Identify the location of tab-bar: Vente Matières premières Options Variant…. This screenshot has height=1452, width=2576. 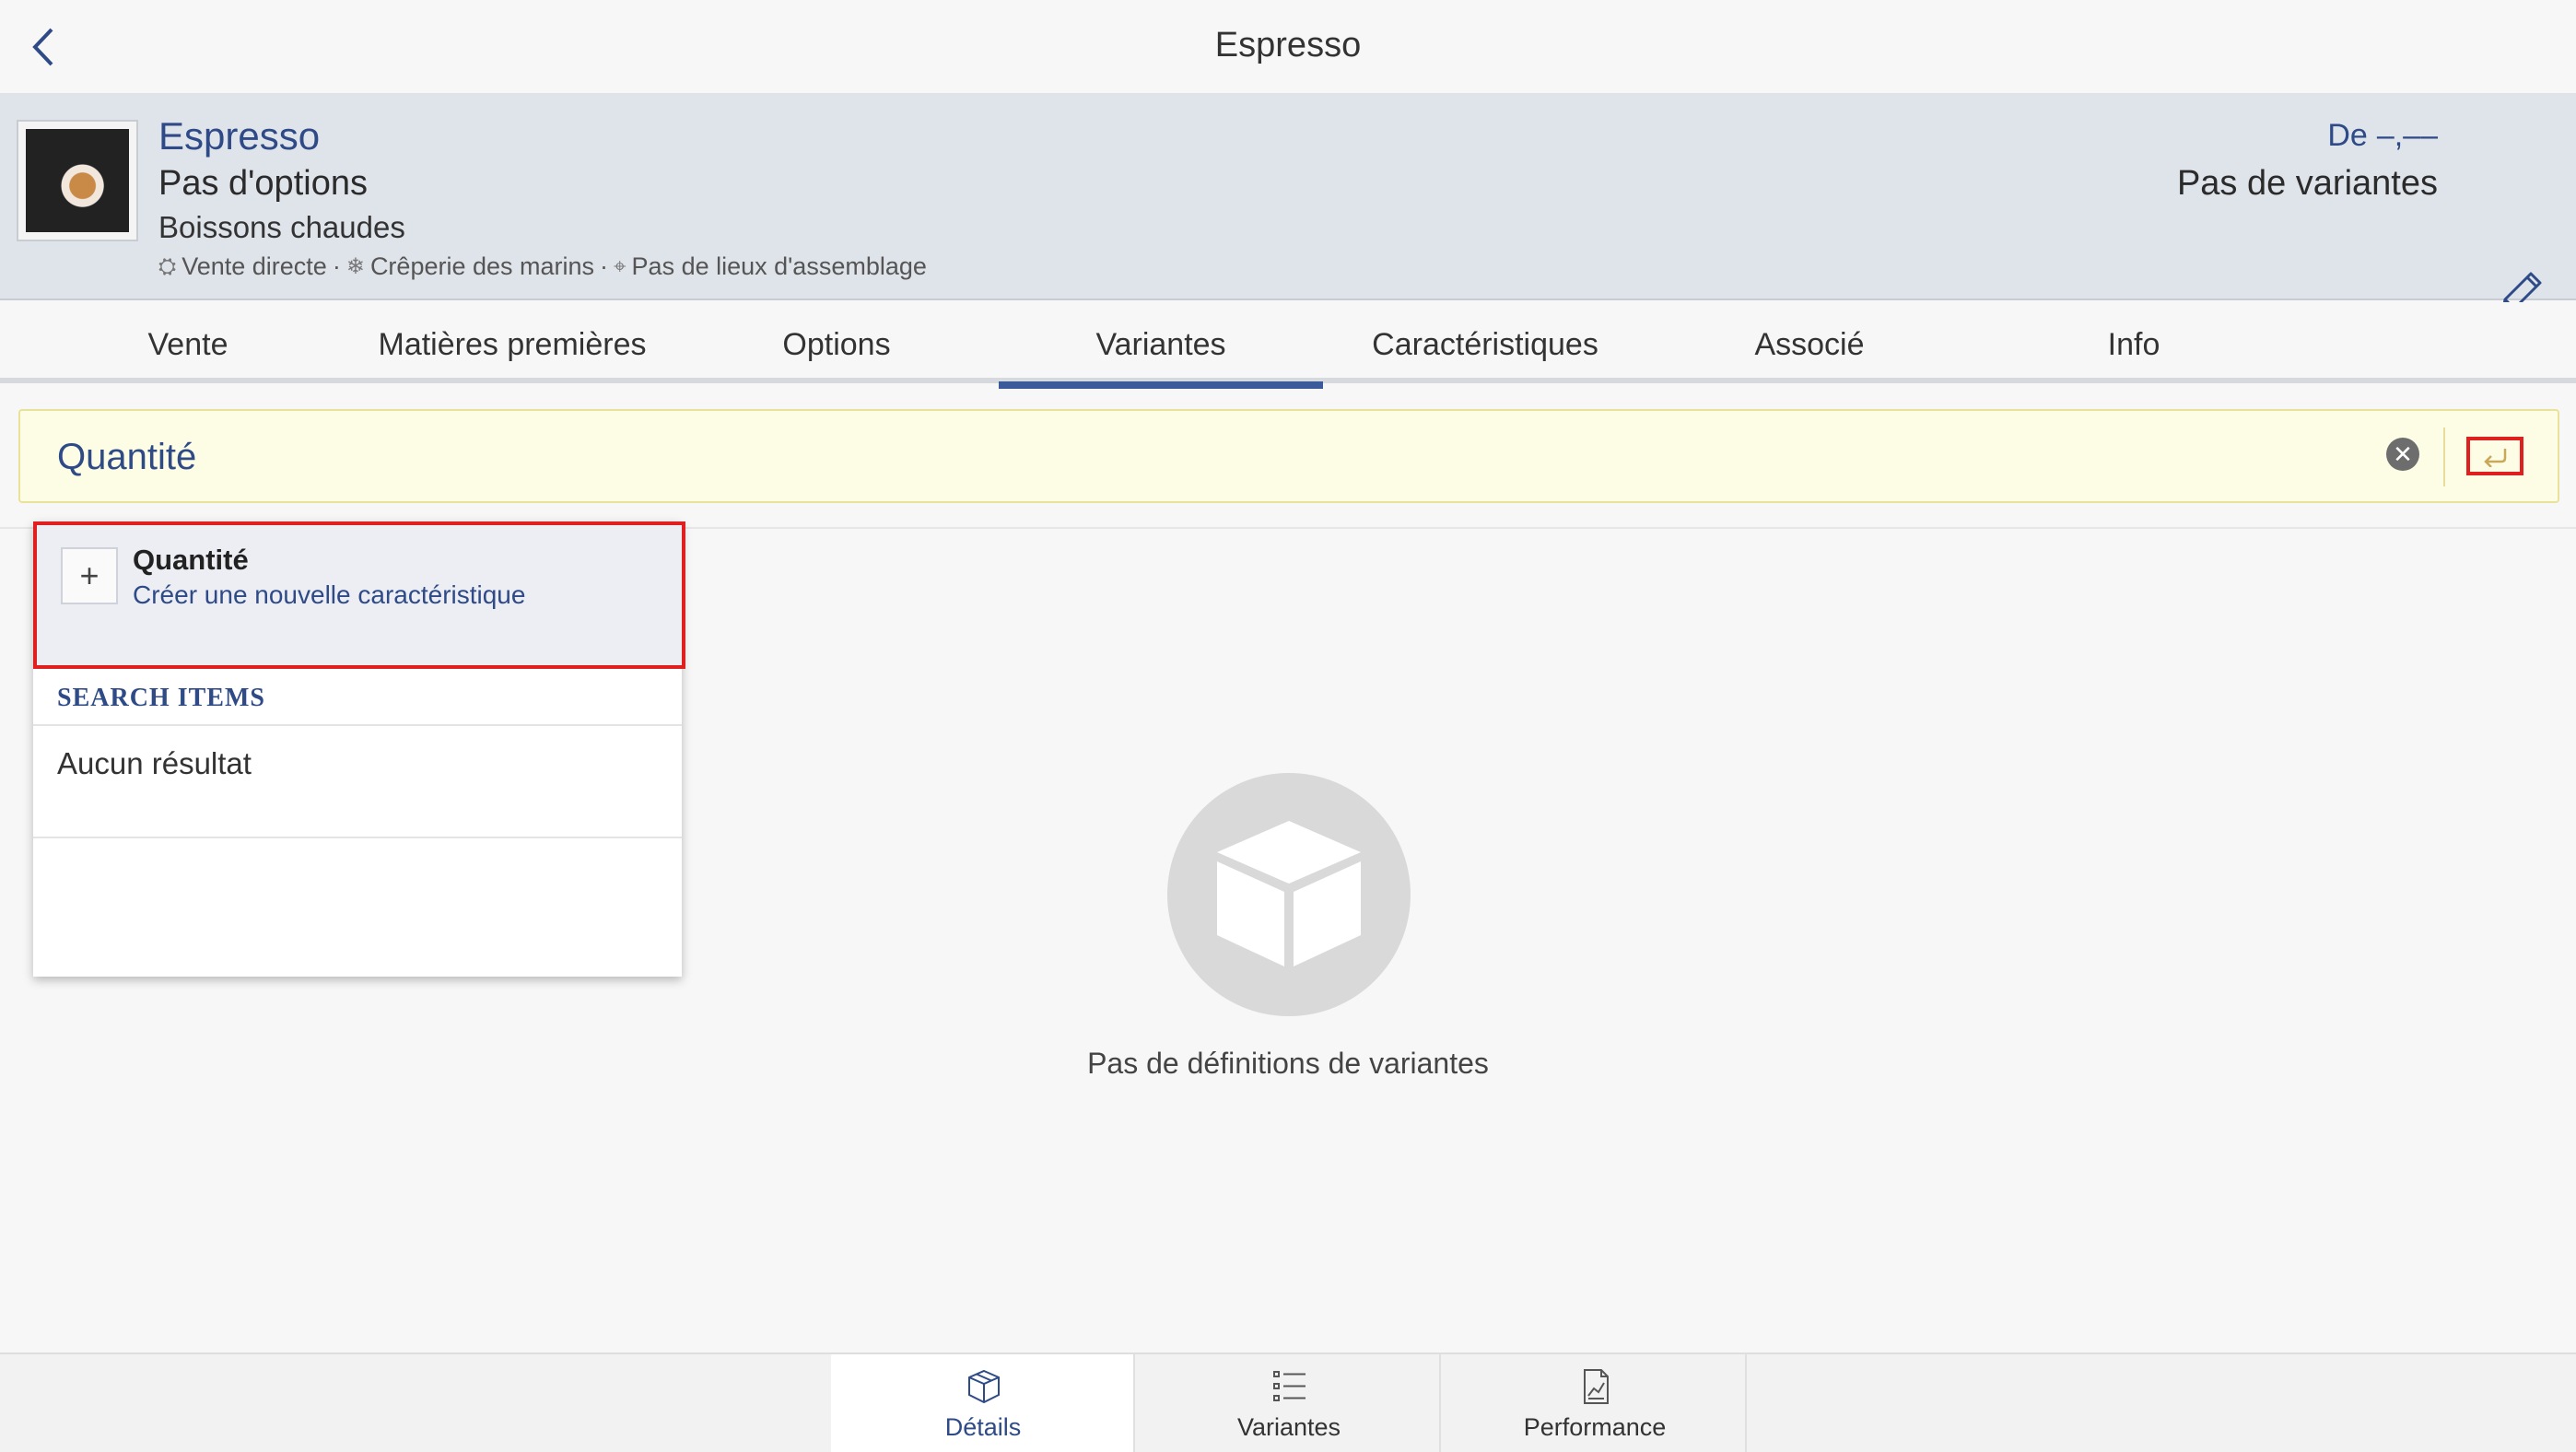
(1288, 345).